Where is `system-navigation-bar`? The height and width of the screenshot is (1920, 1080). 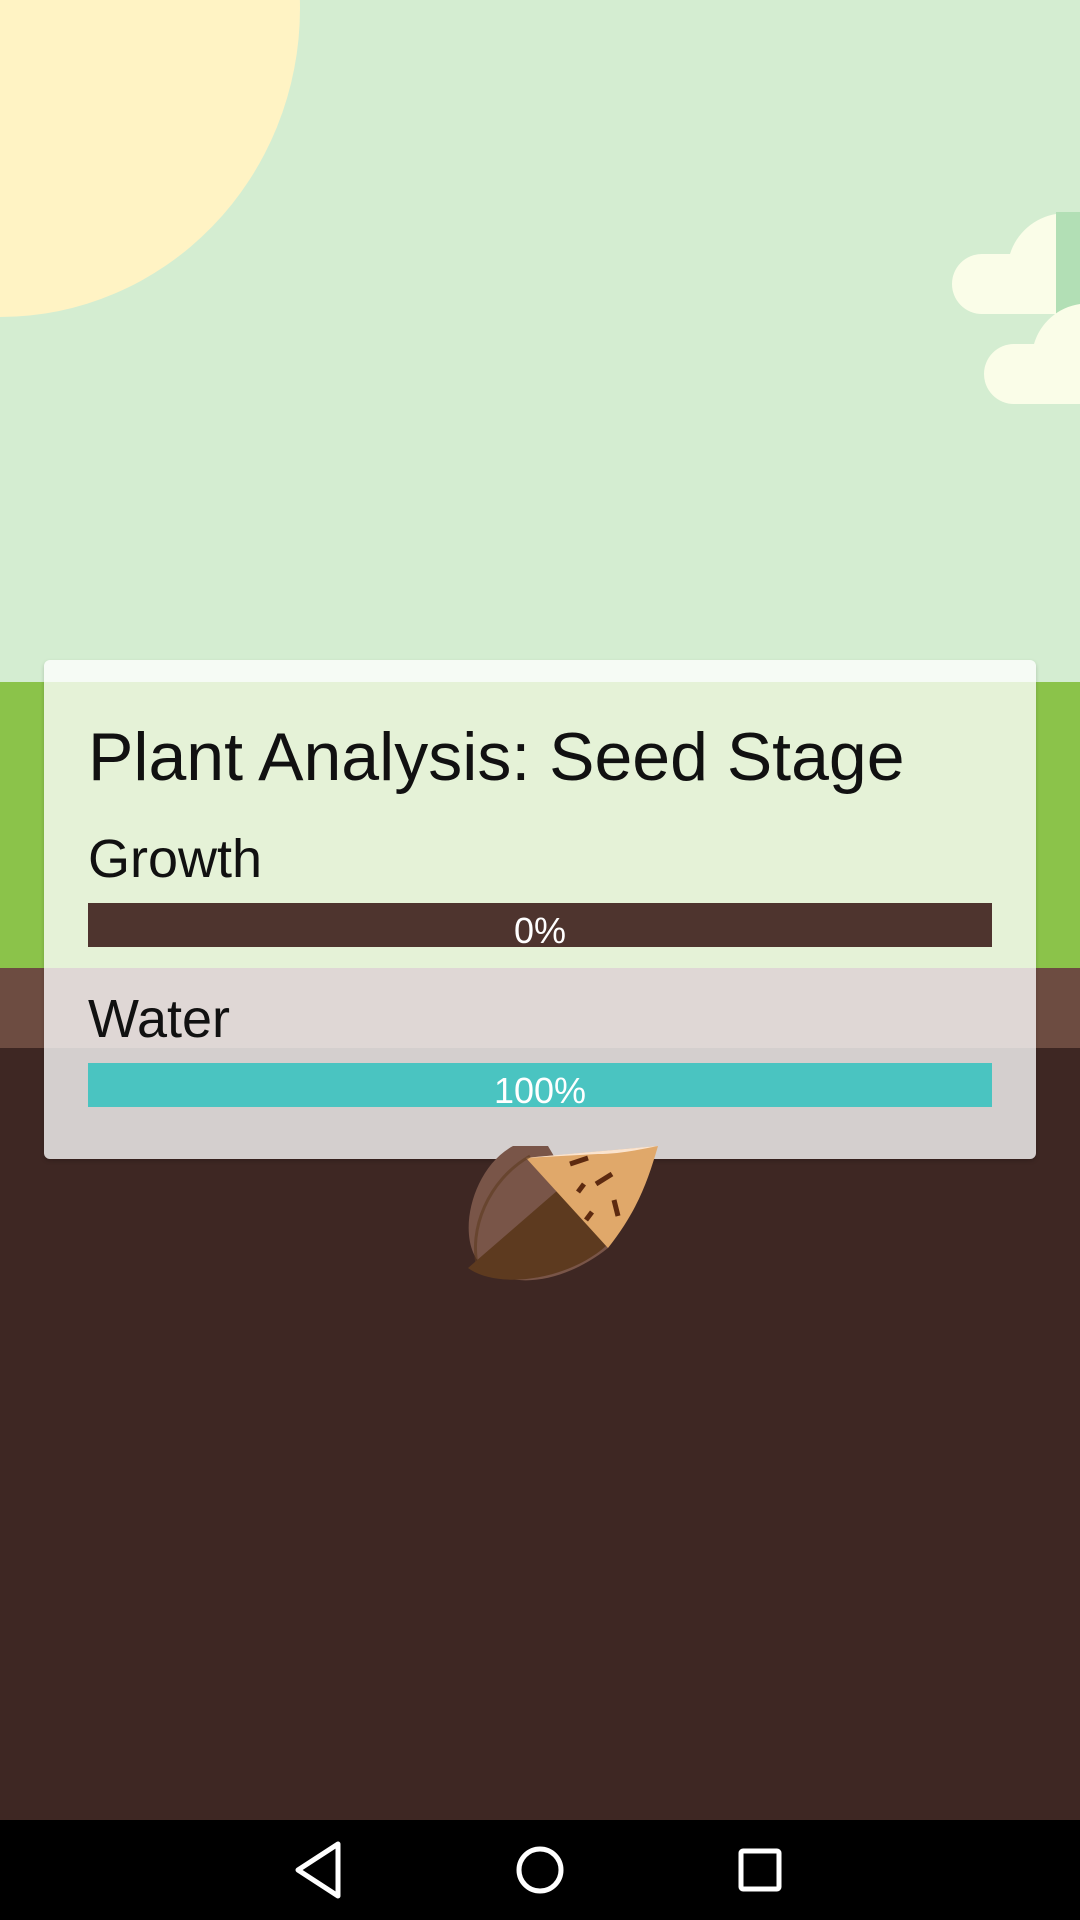 system-navigation-bar is located at coordinates (540, 1870).